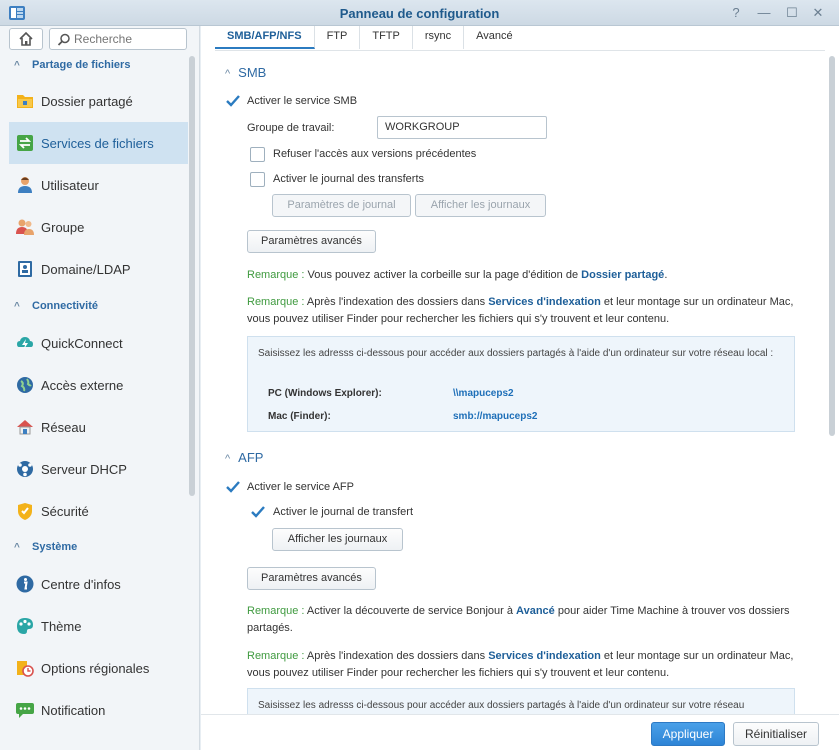  Describe the element at coordinates (63, 427) in the screenshot. I see `sidebar-item-label: Réseau` at that location.